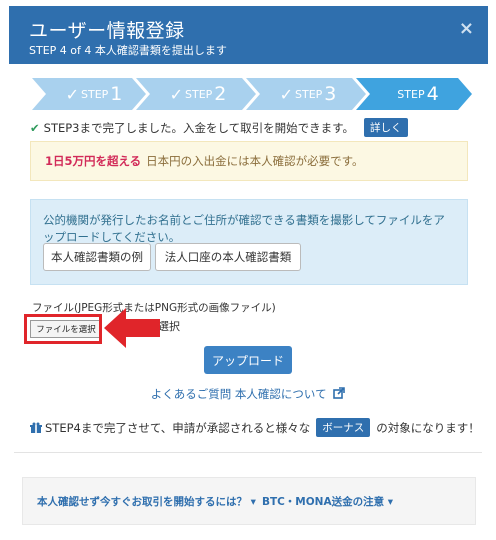 Image resolution: width=496 pixels, height=540 pixels. Describe the element at coordinates (252, 94) in the screenshot. I see `step-progress: ✓ STEP 1 ✓ STEP 2 ✓ STEP 3 STEP 4` at that location.